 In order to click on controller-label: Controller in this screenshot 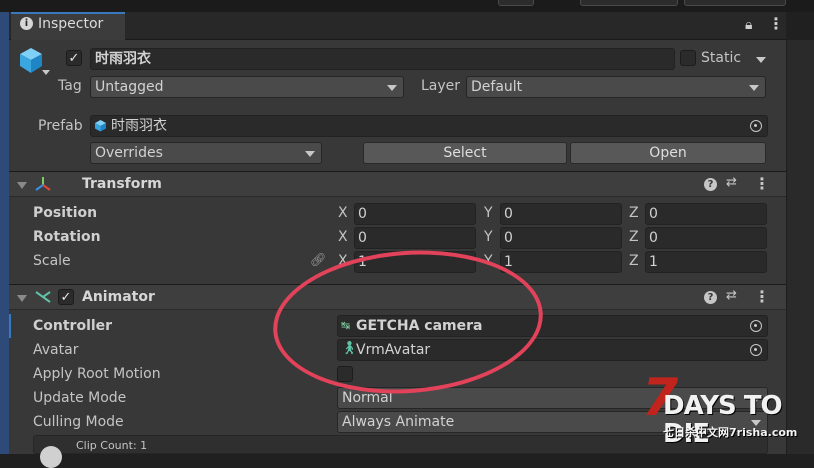, I will do `click(73, 326)`.